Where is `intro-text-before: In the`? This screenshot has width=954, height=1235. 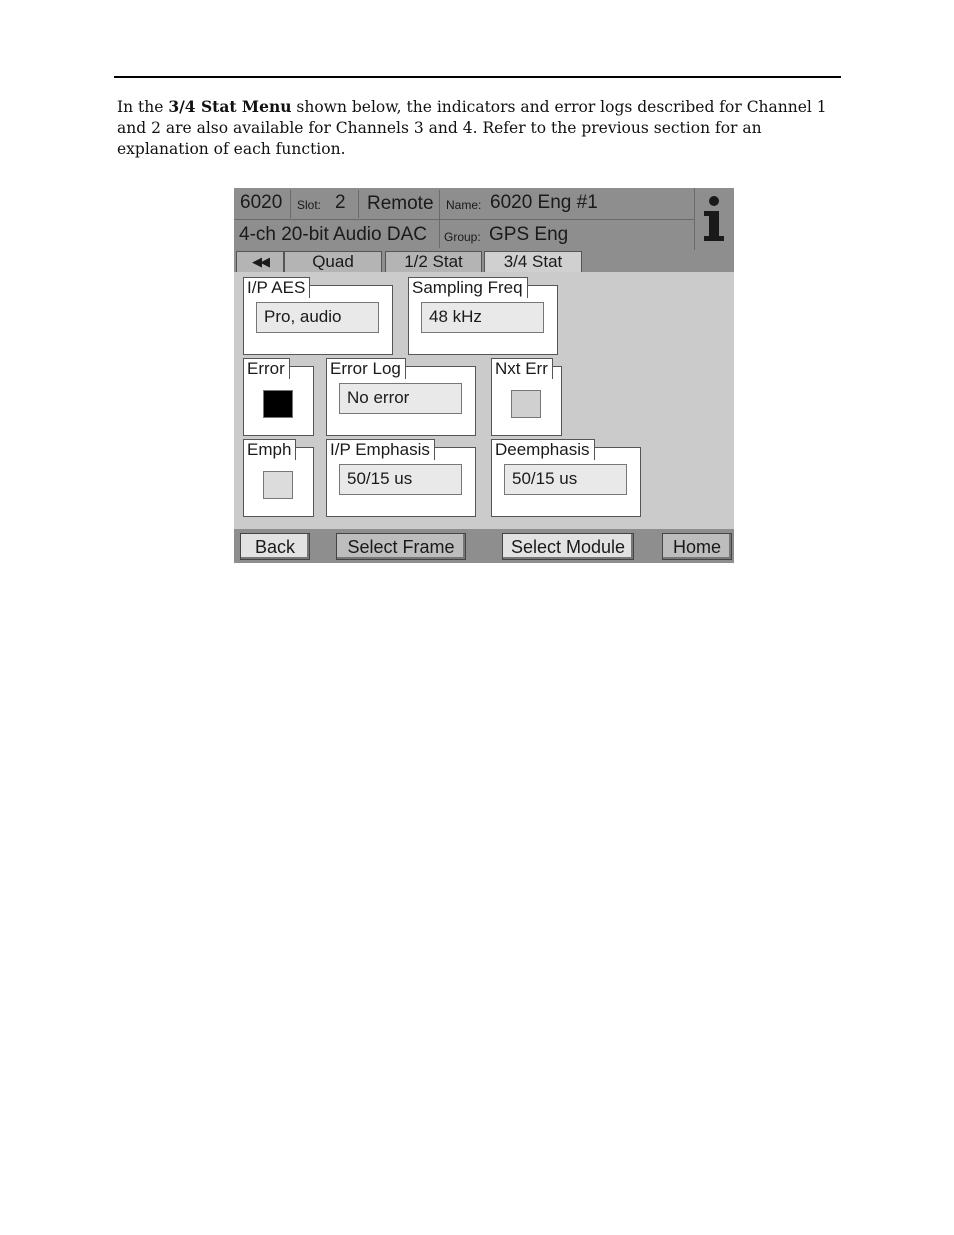
intro-text-before: In the is located at coordinates (143, 107).